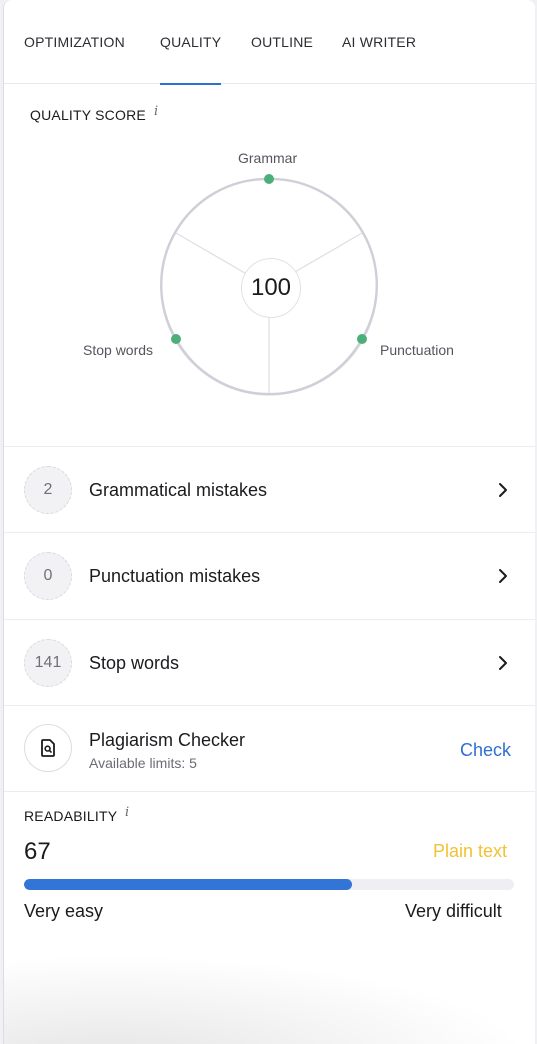 Image resolution: width=537 pixels, height=1044 pixels. What do you see at coordinates (175, 576) in the screenshot?
I see `row-label: Punctuation mistakes` at bounding box center [175, 576].